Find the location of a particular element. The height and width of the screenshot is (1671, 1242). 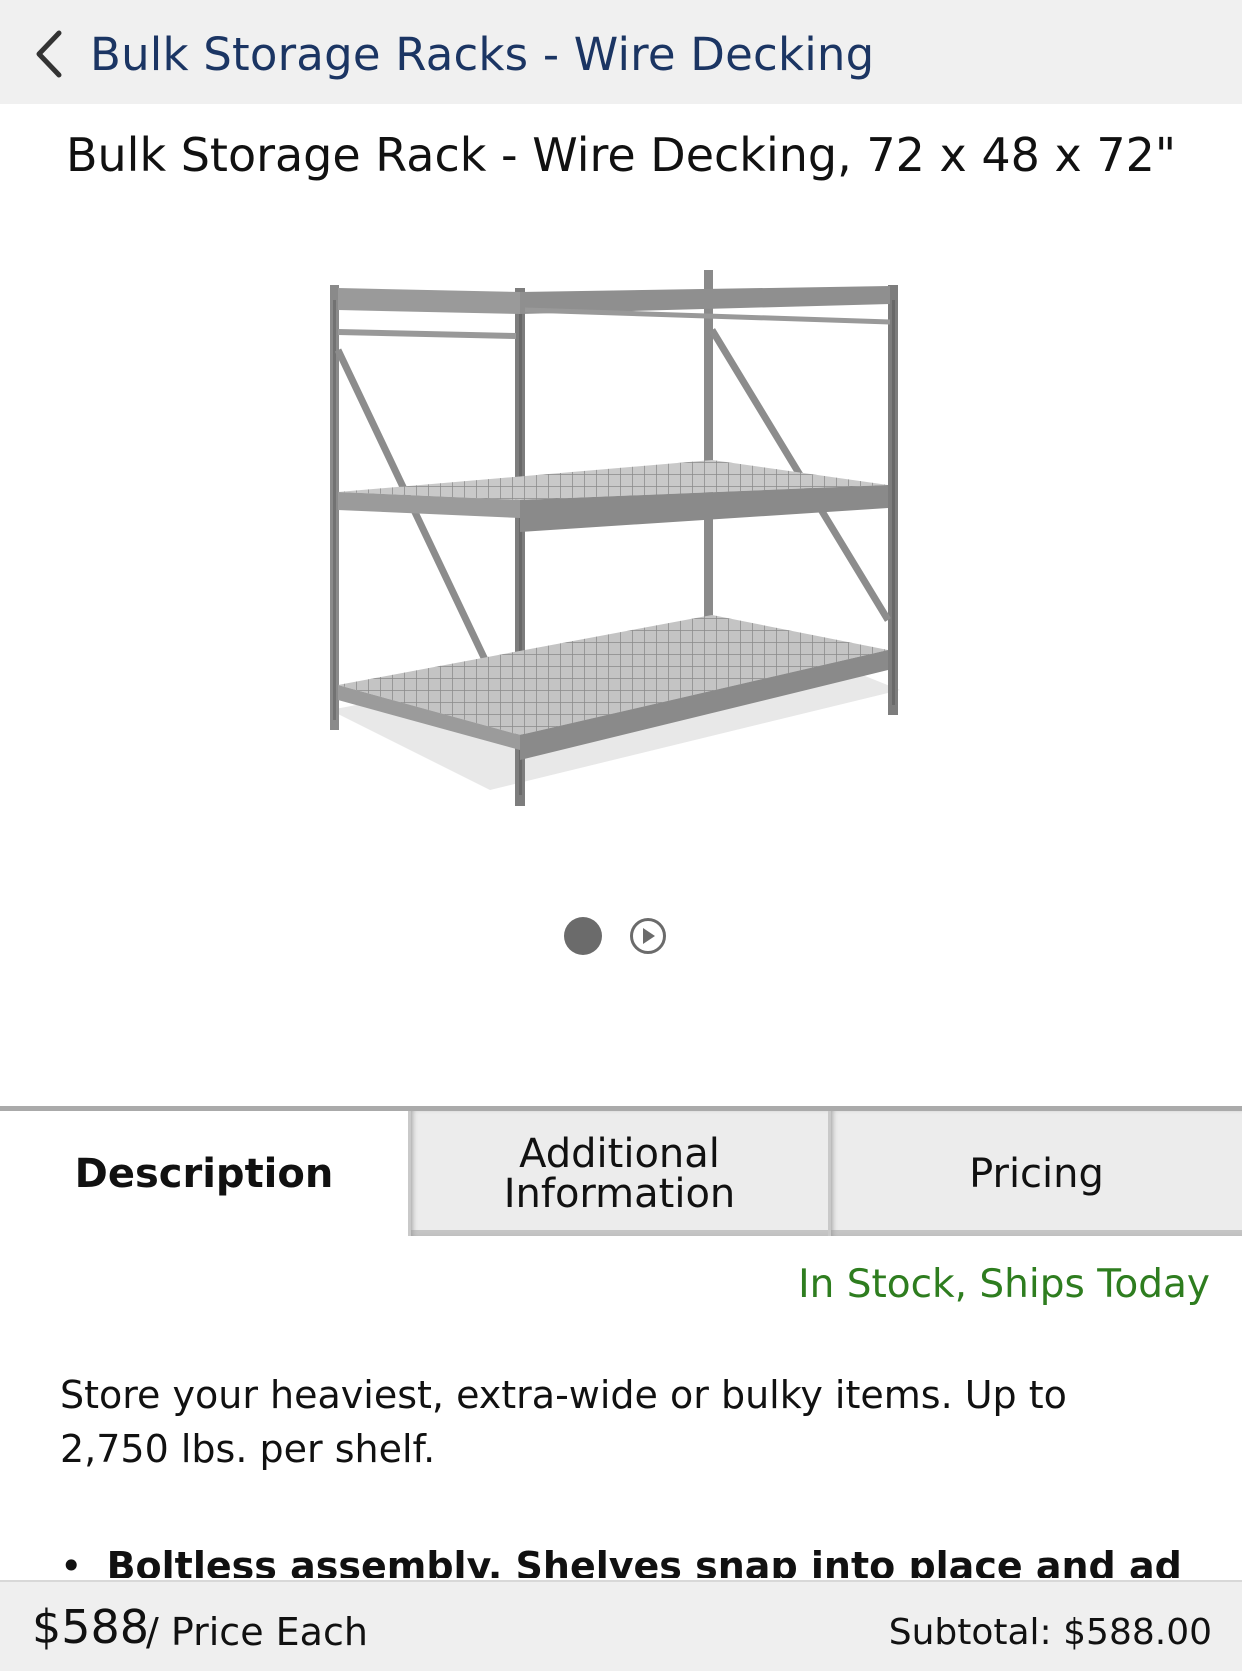

price-unit: / Price Each is located at coordinates (257, 1632).